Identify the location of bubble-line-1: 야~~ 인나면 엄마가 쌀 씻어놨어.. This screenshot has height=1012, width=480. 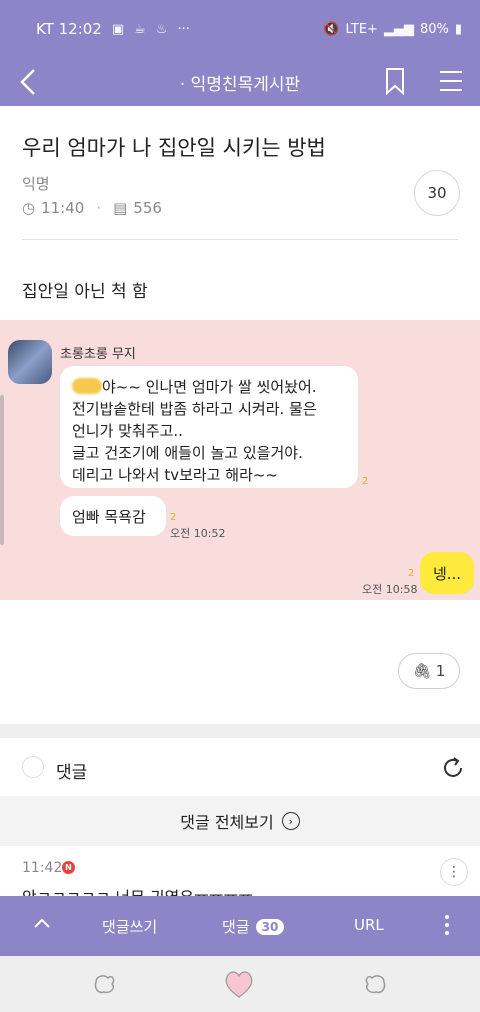
(209, 387).